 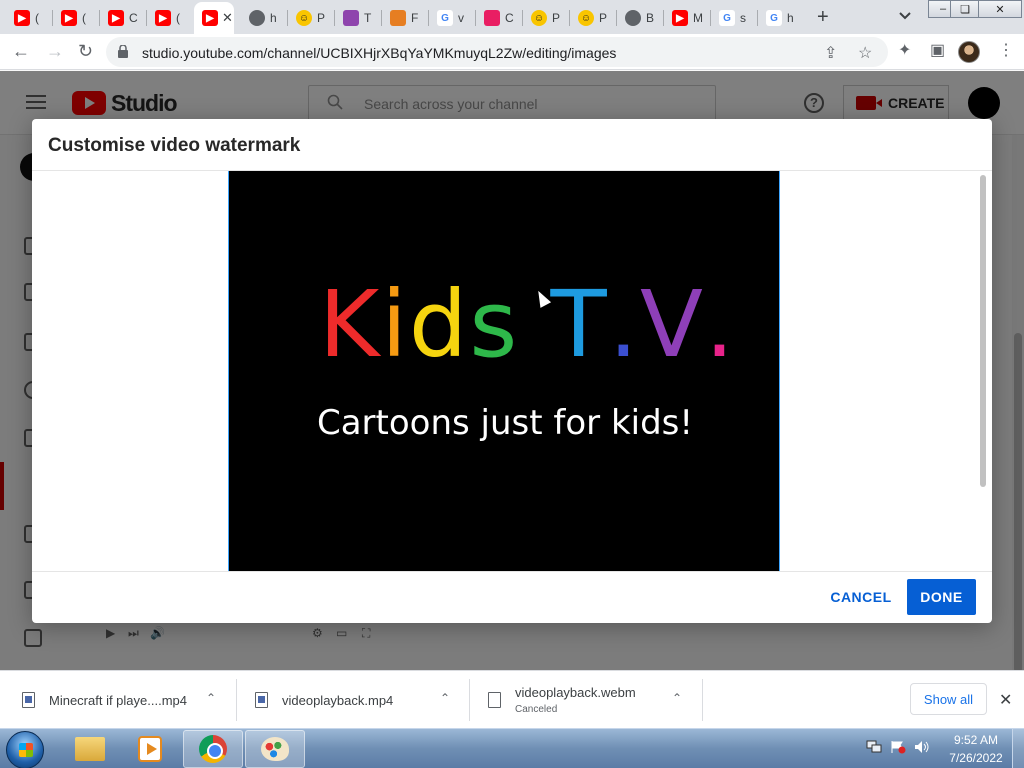 What do you see at coordinates (536, 709) in the screenshot?
I see `download-status: Canceled` at bounding box center [536, 709].